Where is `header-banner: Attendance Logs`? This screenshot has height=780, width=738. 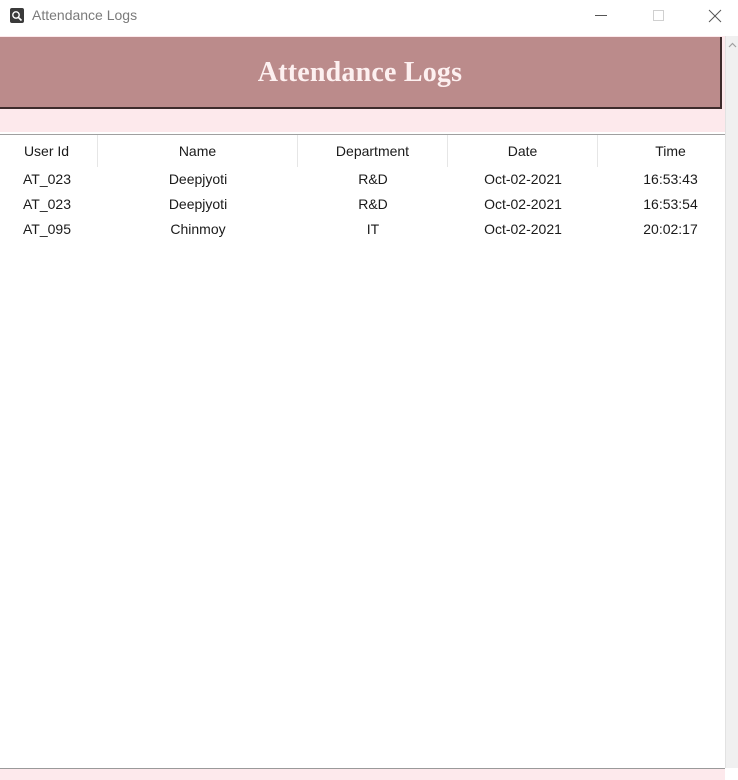 header-banner: Attendance Logs is located at coordinates (361, 73).